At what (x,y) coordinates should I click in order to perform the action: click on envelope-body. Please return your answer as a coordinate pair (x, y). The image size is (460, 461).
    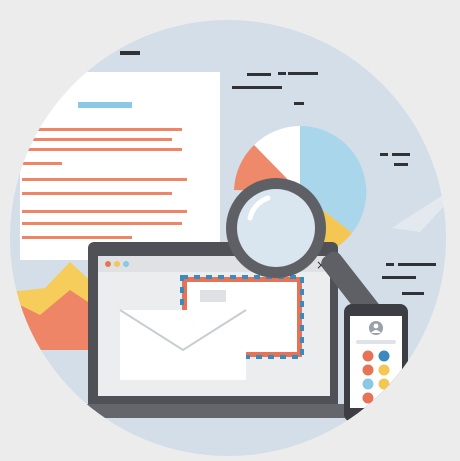
    Looking at the image, I should click on (183, 345).